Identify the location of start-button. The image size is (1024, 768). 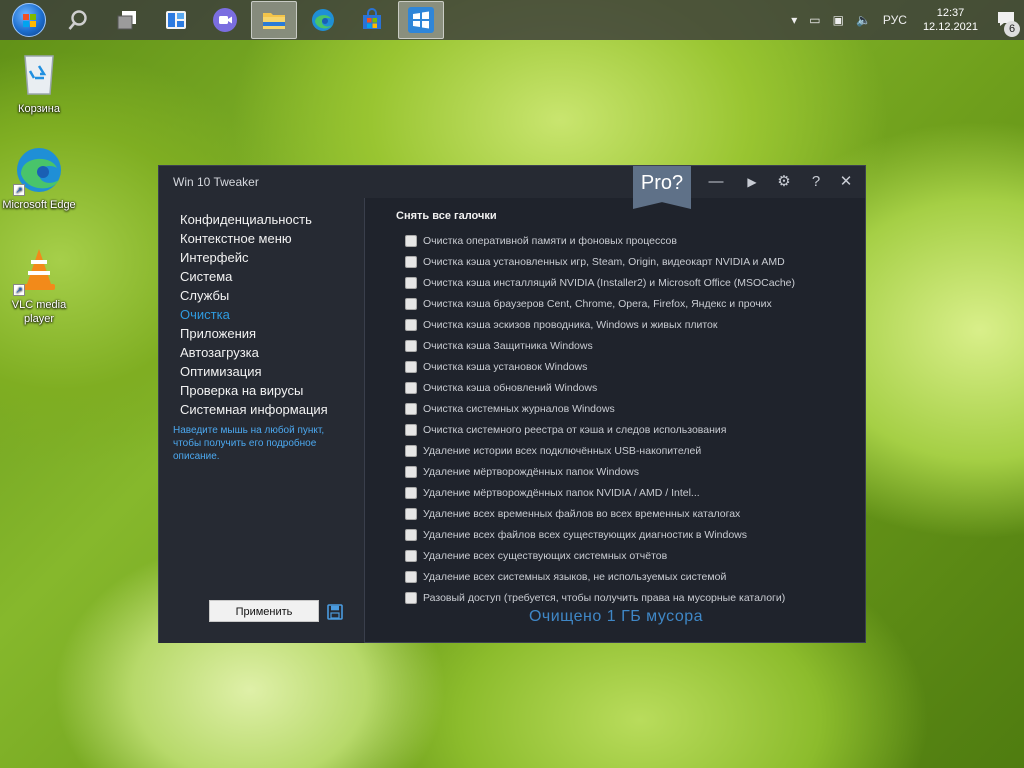
(29, 20).